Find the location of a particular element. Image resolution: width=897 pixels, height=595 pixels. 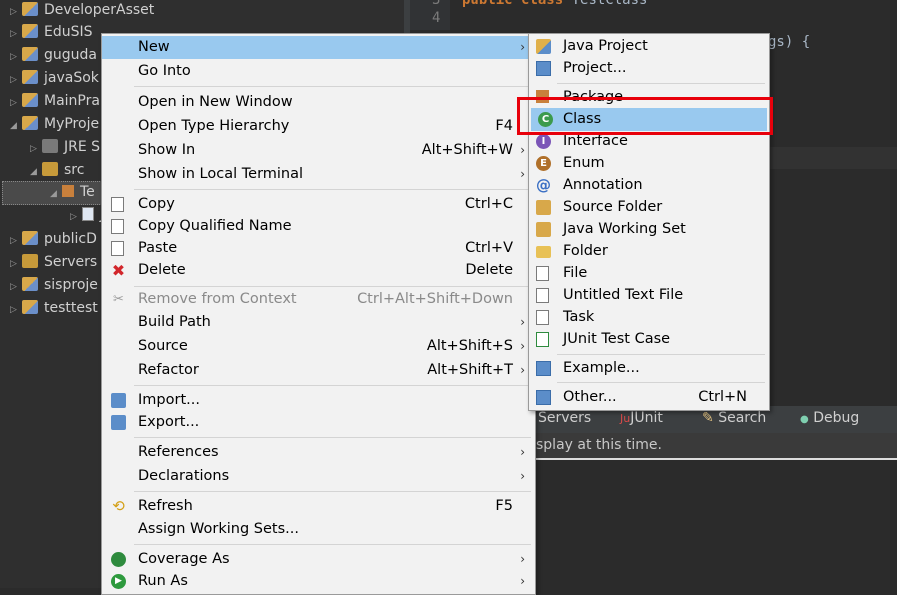

tab-search-label: Search is located at coordinates (742, 418).